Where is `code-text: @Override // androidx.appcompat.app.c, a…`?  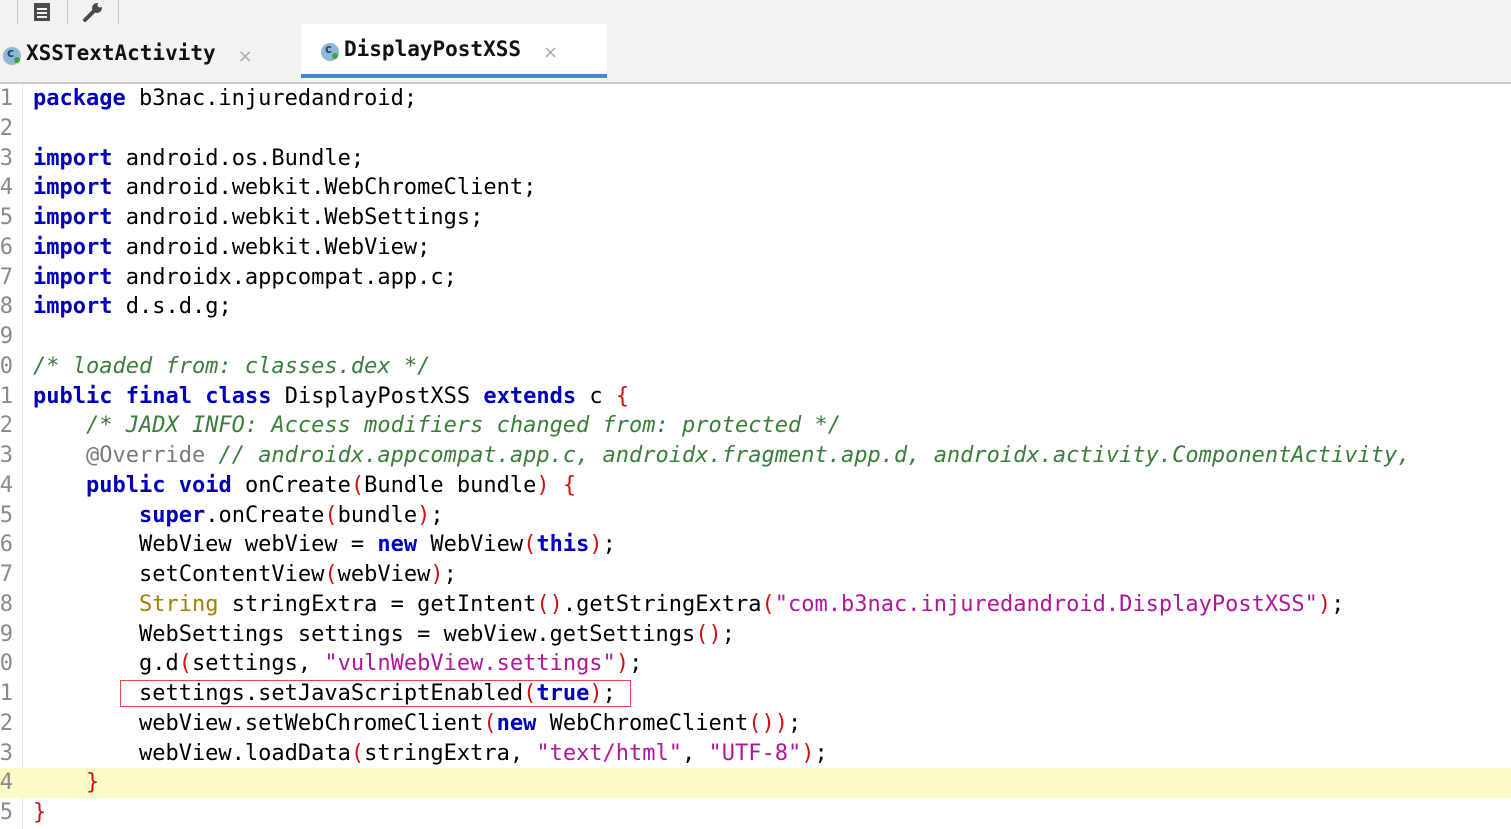 code-text: @Override // androidx.appcompat.app.c, a… is located at coordinates (748, 455).